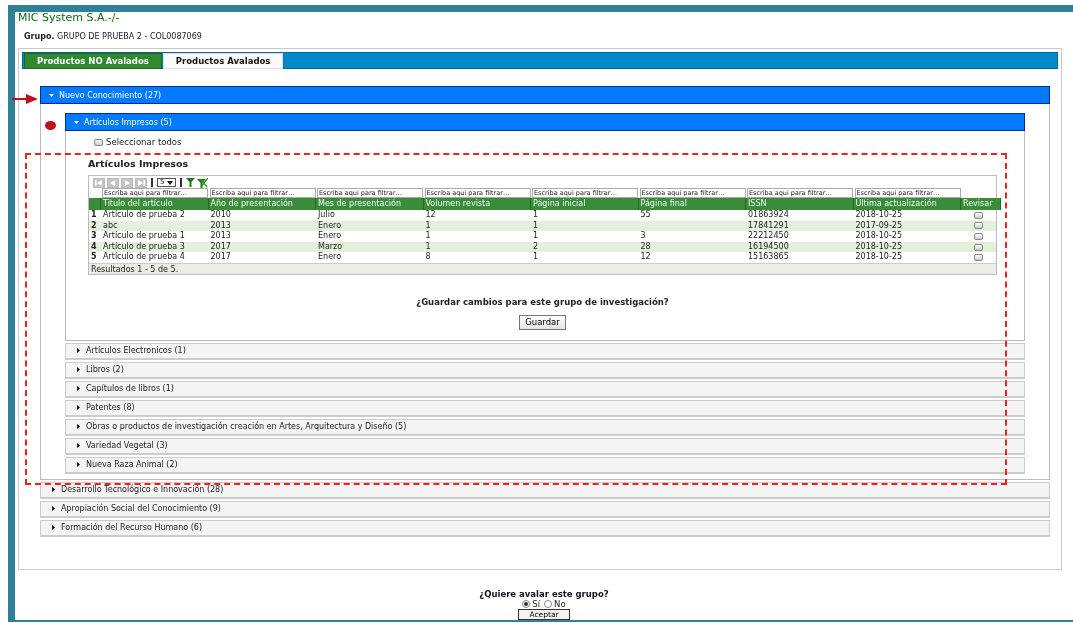  Describe the element at coordinates (645, 215) in the screenshot. I see `table-cell-text: 55` at that location.